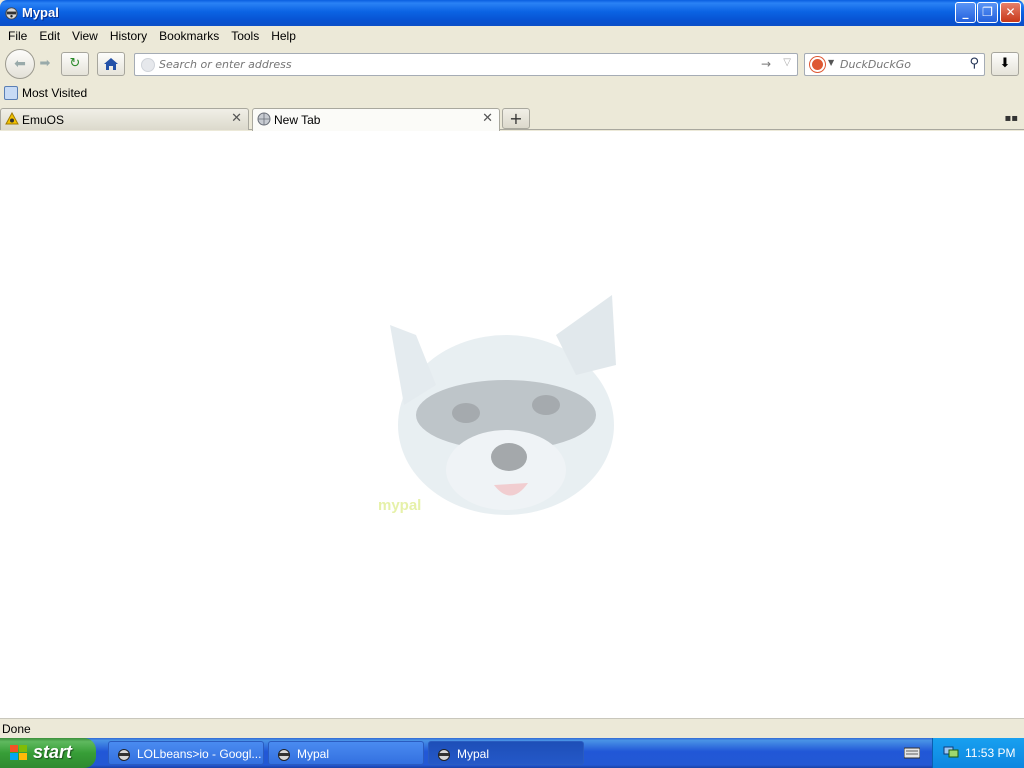 This screenshot has width=1024, height=768. What do you see at coordinates (128, 36) in the screenshot?
I see `menu-history: History` at bounding box center [128, 36].